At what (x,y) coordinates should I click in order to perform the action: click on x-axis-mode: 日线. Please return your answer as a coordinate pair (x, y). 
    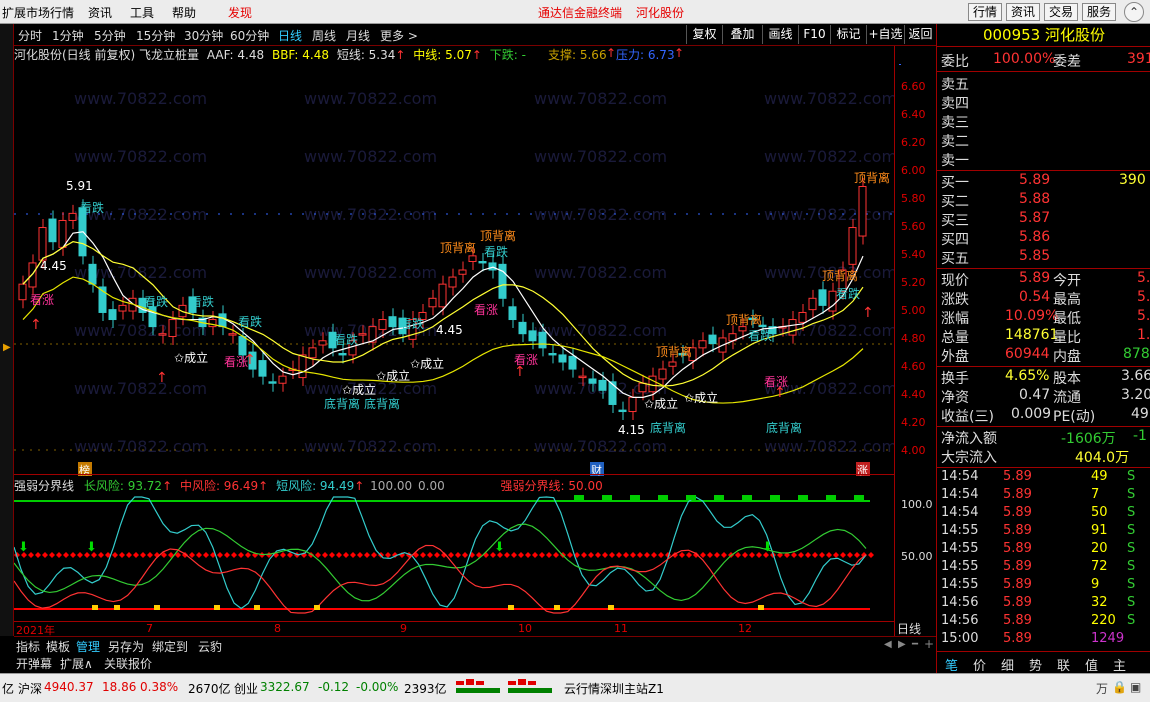
    Looking at the image, I should click on (909, 628).